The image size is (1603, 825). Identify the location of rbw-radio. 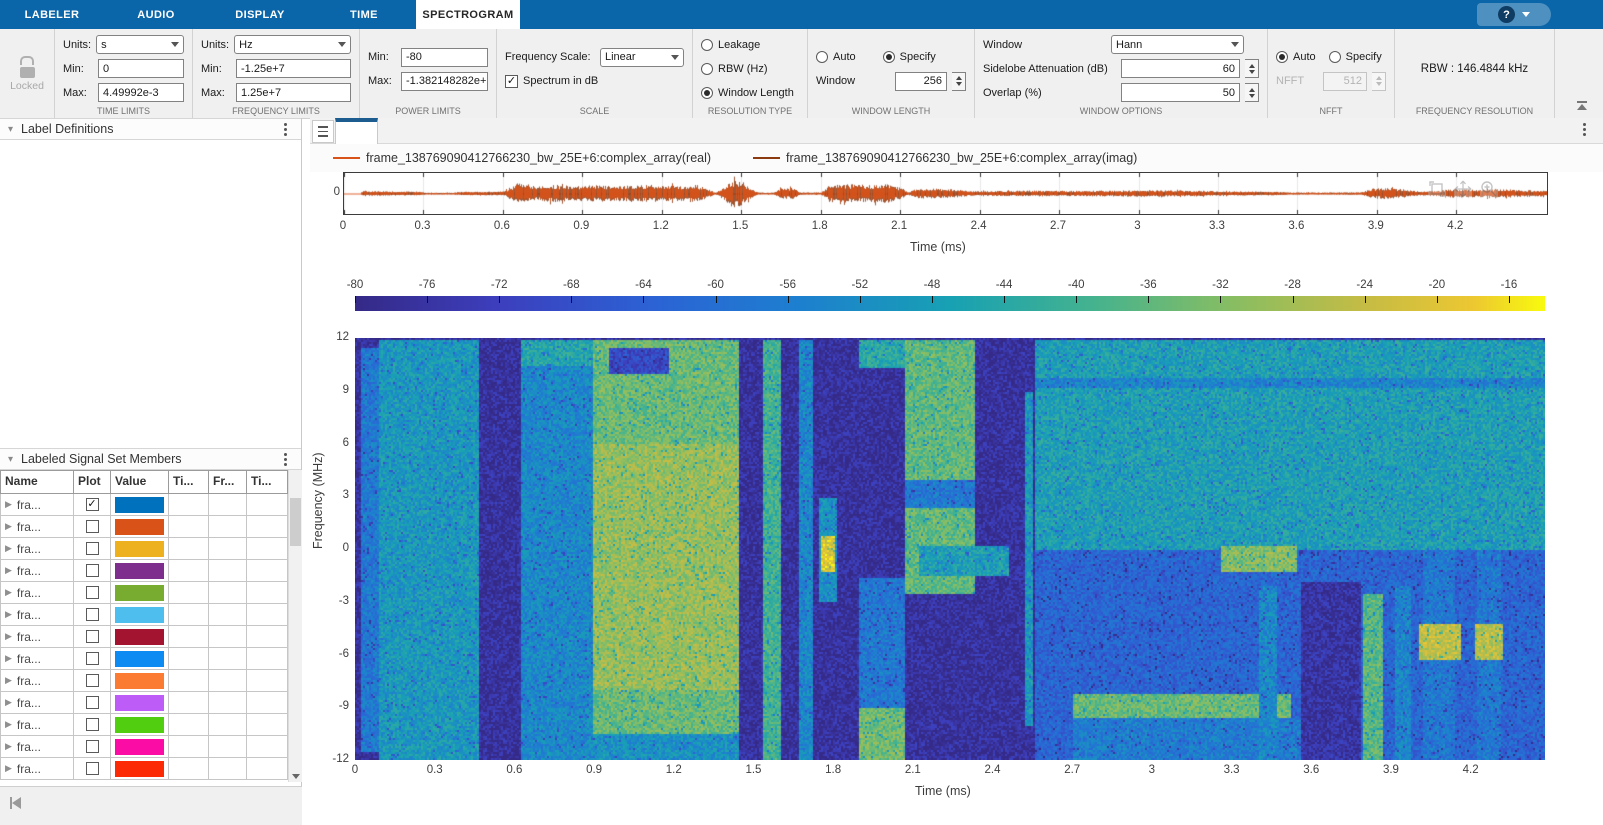
(707, 68).